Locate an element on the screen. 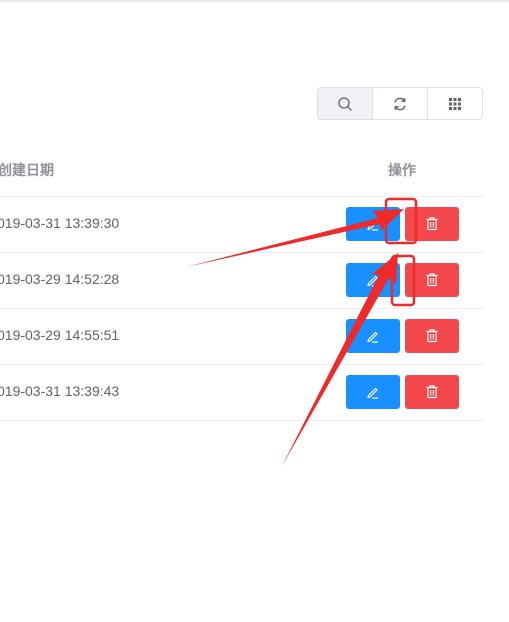 The height and width of the screenshot is (622, 509). refresh-icon is located at coordinates (400, 103).